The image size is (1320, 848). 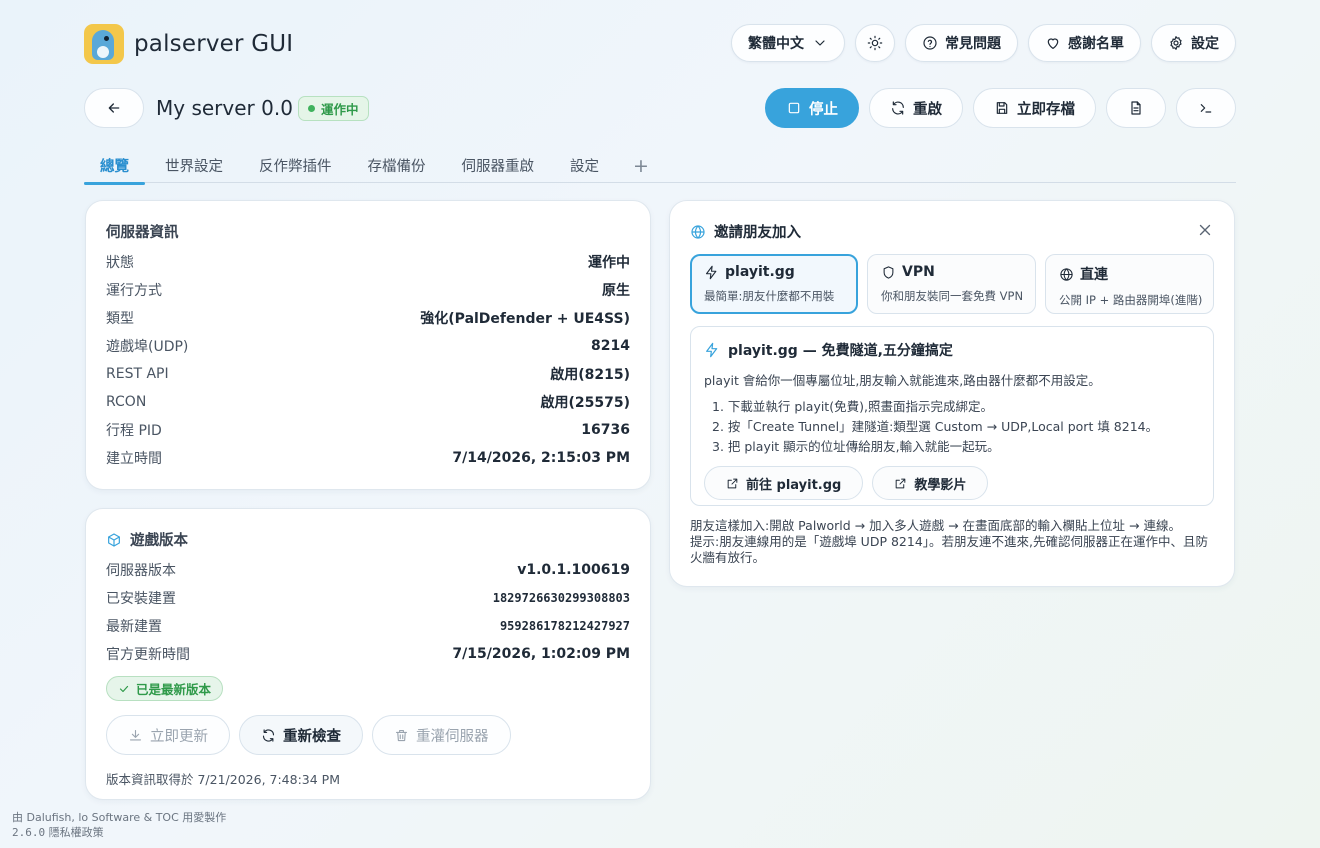 I want to click on info-value: 啟用(8215), so click(x=590, y=375).